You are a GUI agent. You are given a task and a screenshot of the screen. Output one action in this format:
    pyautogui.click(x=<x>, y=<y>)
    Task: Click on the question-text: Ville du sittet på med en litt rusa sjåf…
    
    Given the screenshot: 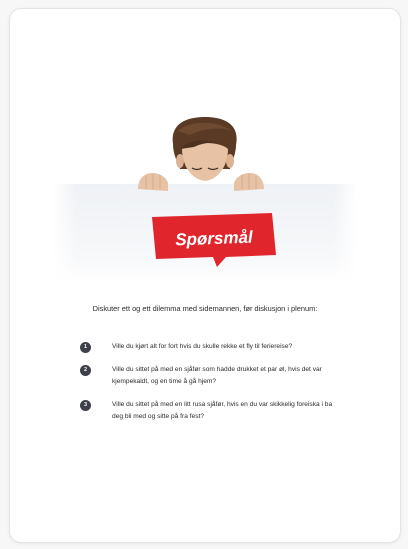 What is the action you would take?
    pyautogui.click(x=222, y=410)
    